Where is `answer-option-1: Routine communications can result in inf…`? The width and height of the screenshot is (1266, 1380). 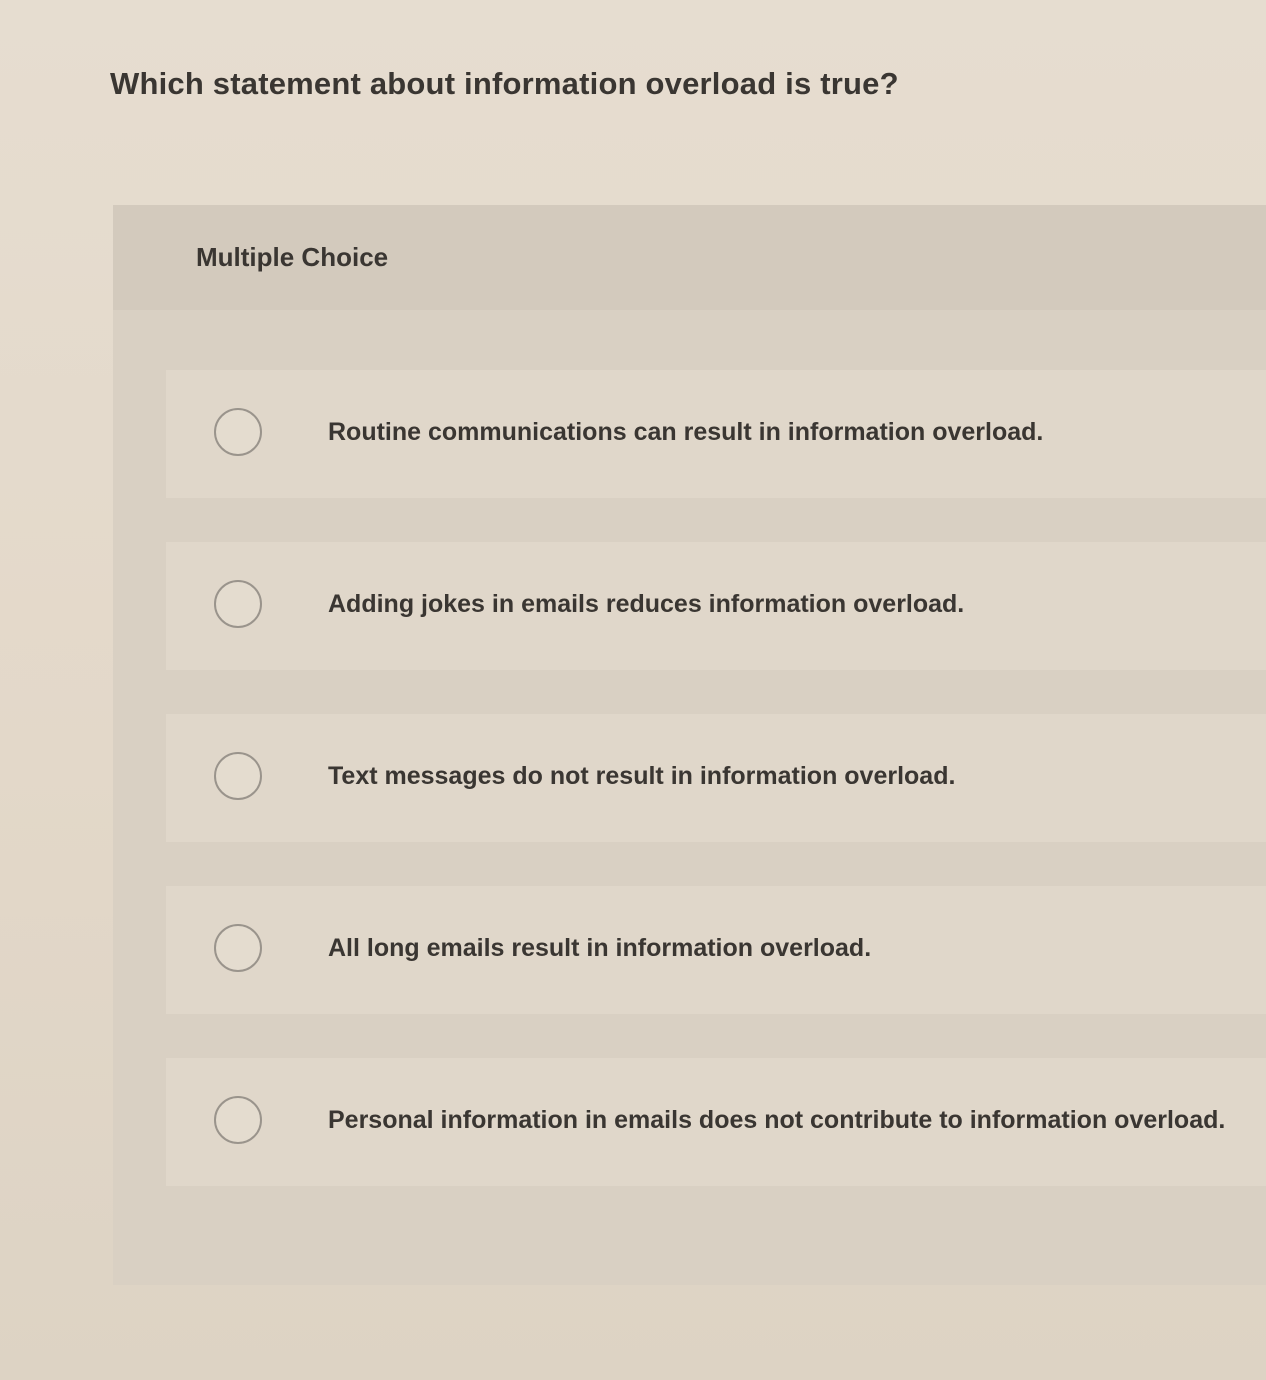
answer-option-1: Routine communications can result in inf… is located at coordinates (716, 434).